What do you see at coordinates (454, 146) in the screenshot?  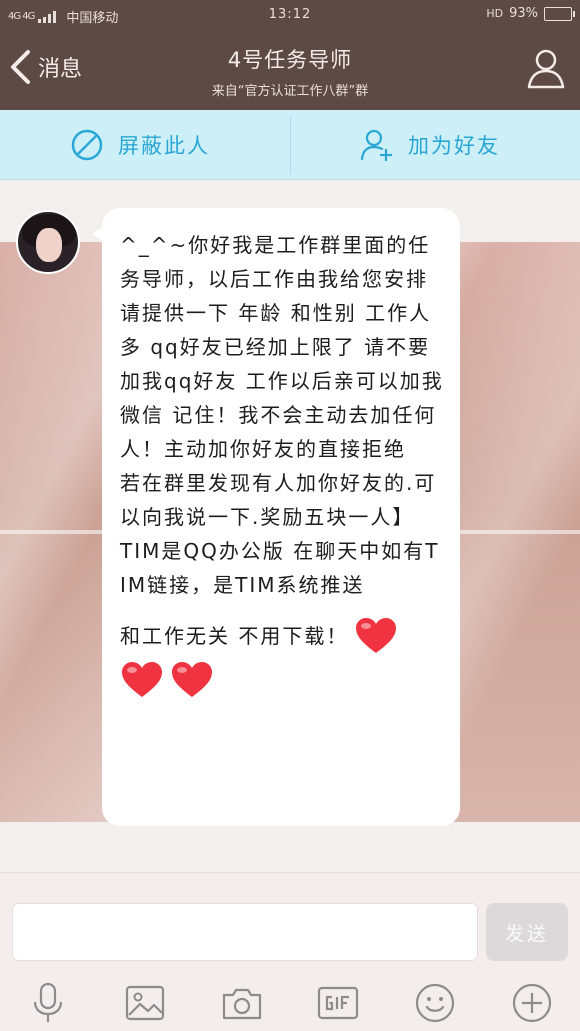 I see `add-friend-label: 加为好友` at bounding box center [454, 146].